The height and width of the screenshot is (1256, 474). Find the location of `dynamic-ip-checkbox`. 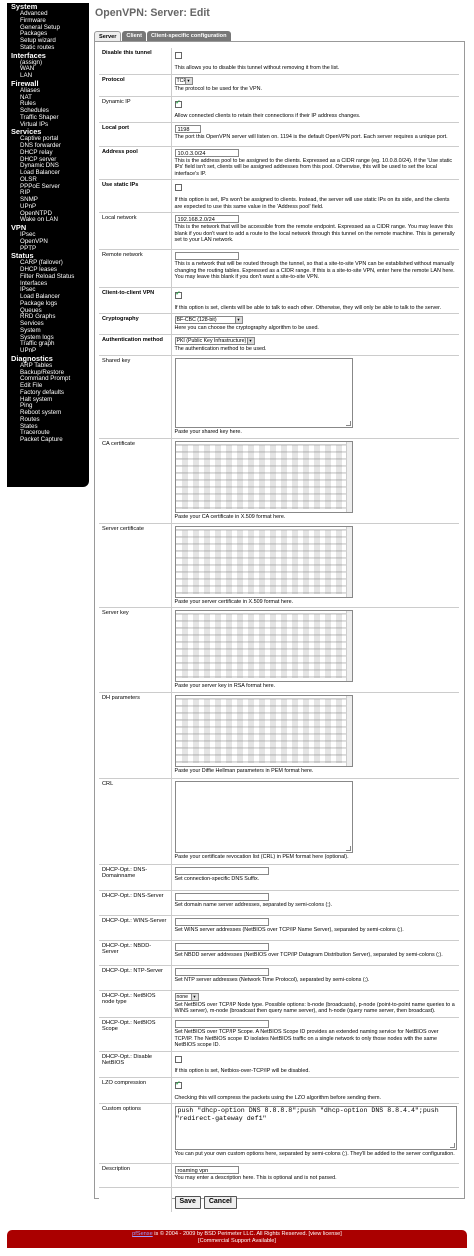

dynamic-ip-checkbox is located at coordinates (178, 104).